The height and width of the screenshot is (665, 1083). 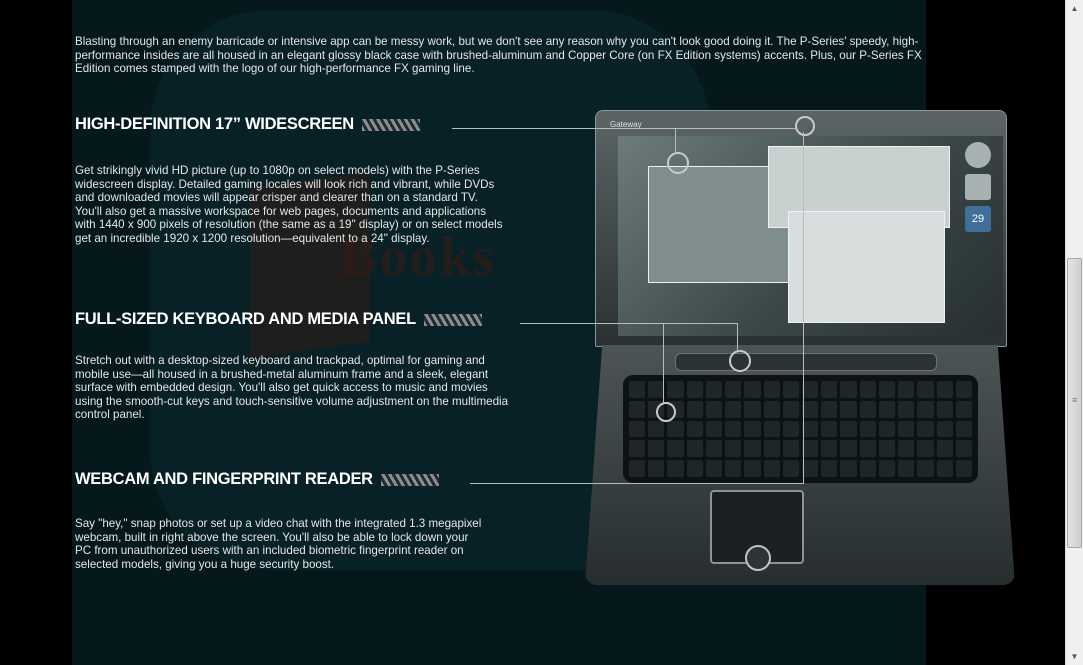 What do you see at coordinates (628, 323) in the screenshot?
I see `connector-line-keyboard` at bounding box center [628, 323].